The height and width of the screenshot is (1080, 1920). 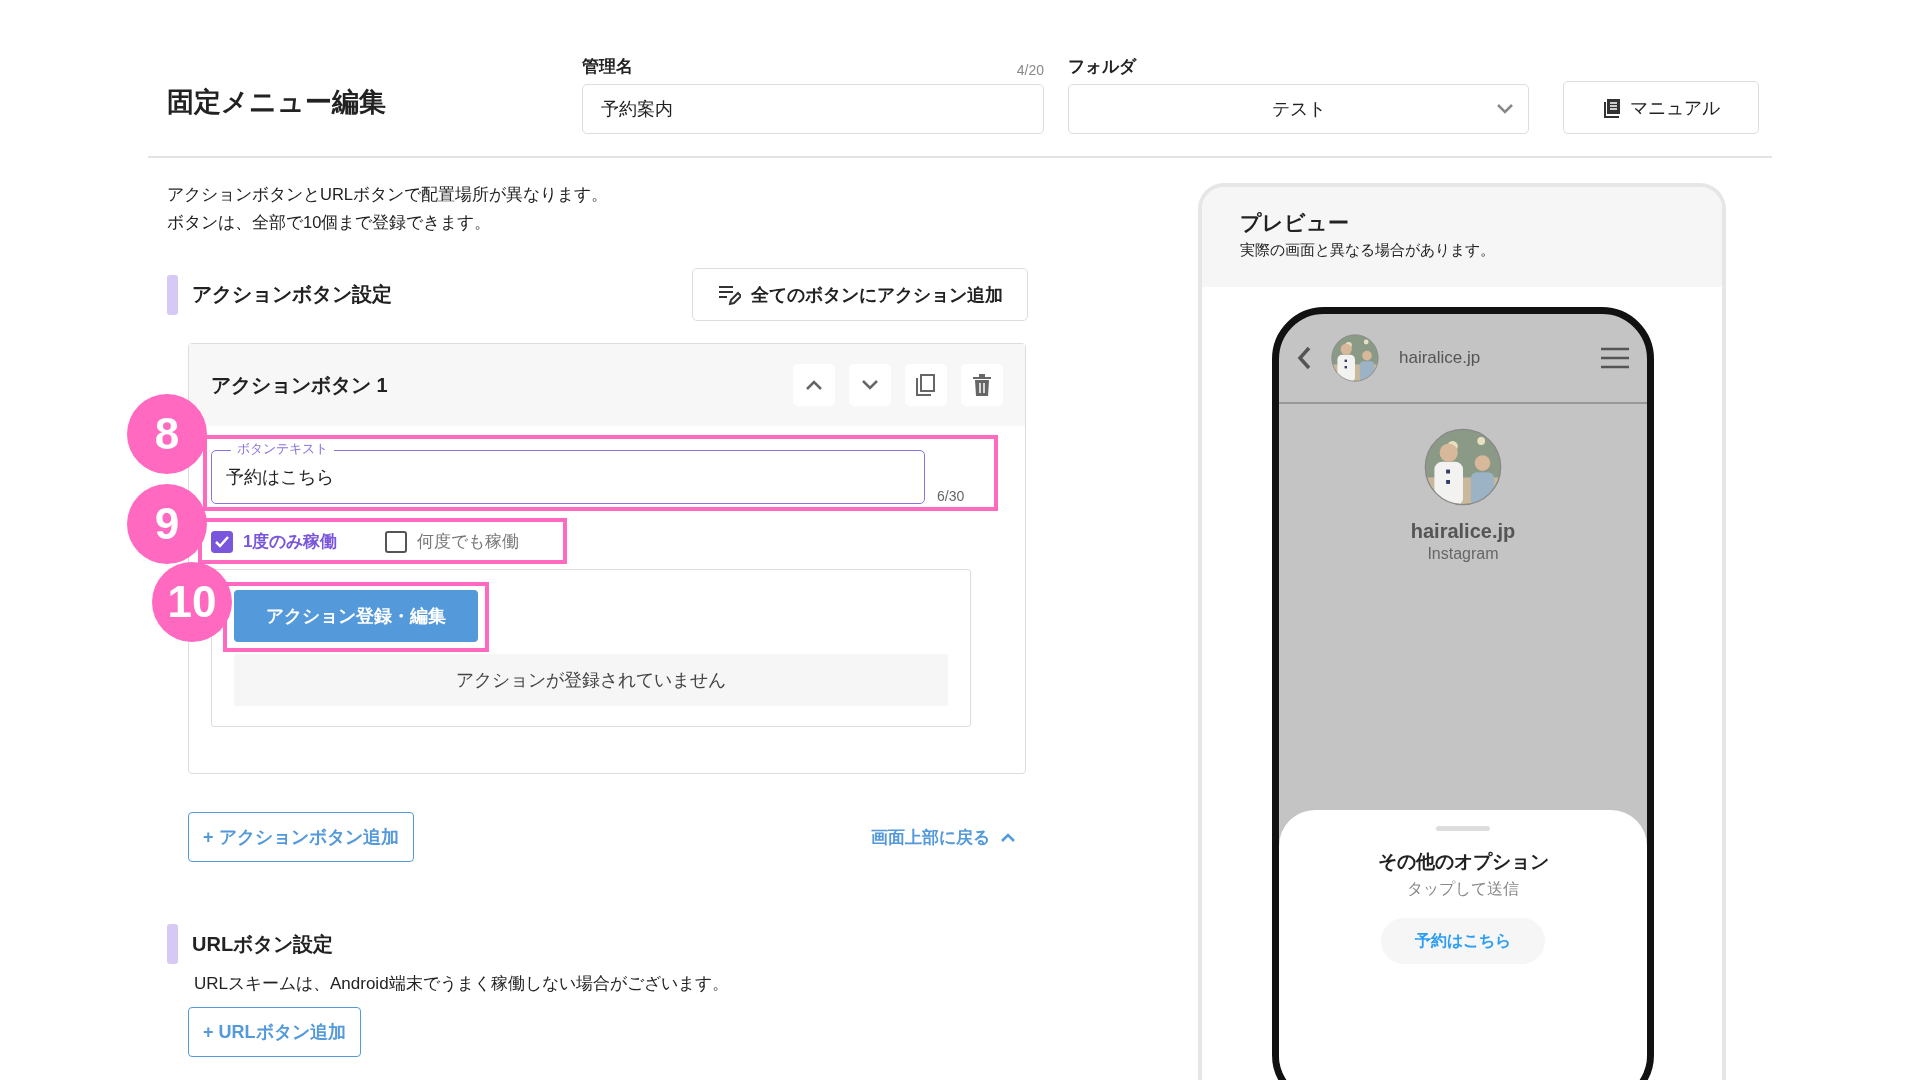 What do you see at coordinates (192, 602) in the screenshot?
I see `callout-number: 10` at bounding box center [192, 602].